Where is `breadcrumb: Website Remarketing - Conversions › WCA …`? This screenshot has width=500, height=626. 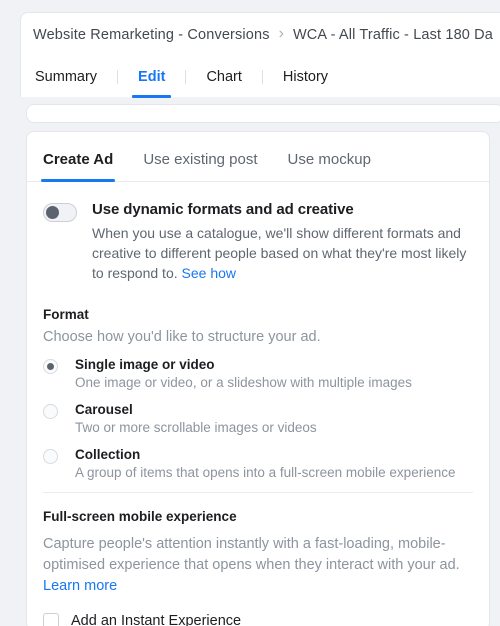 breadcrumb: Website Remarketing - Conversions › WCA … is located at coordinates (260, 35).